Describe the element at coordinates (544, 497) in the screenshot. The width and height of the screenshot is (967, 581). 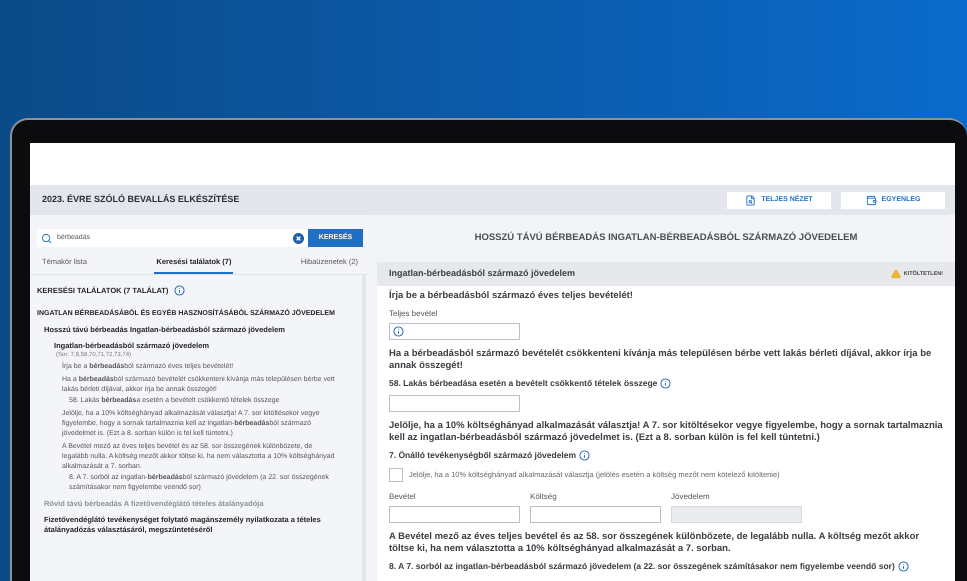
I see `field-label: Költség` at that location.